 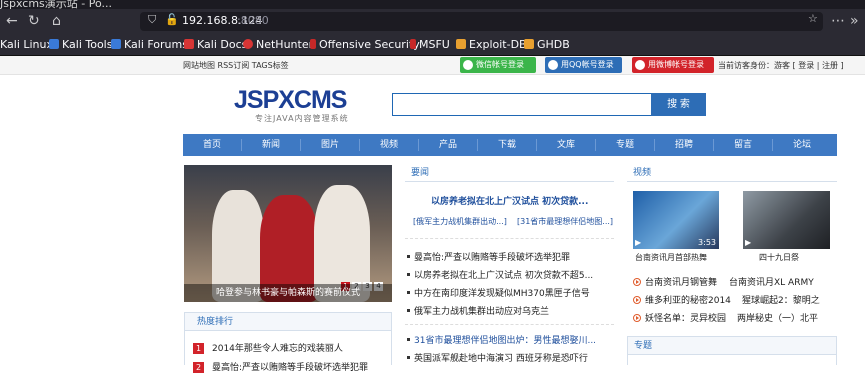 I want to click on more-icon: ⋯, so click(x=838, y=21).